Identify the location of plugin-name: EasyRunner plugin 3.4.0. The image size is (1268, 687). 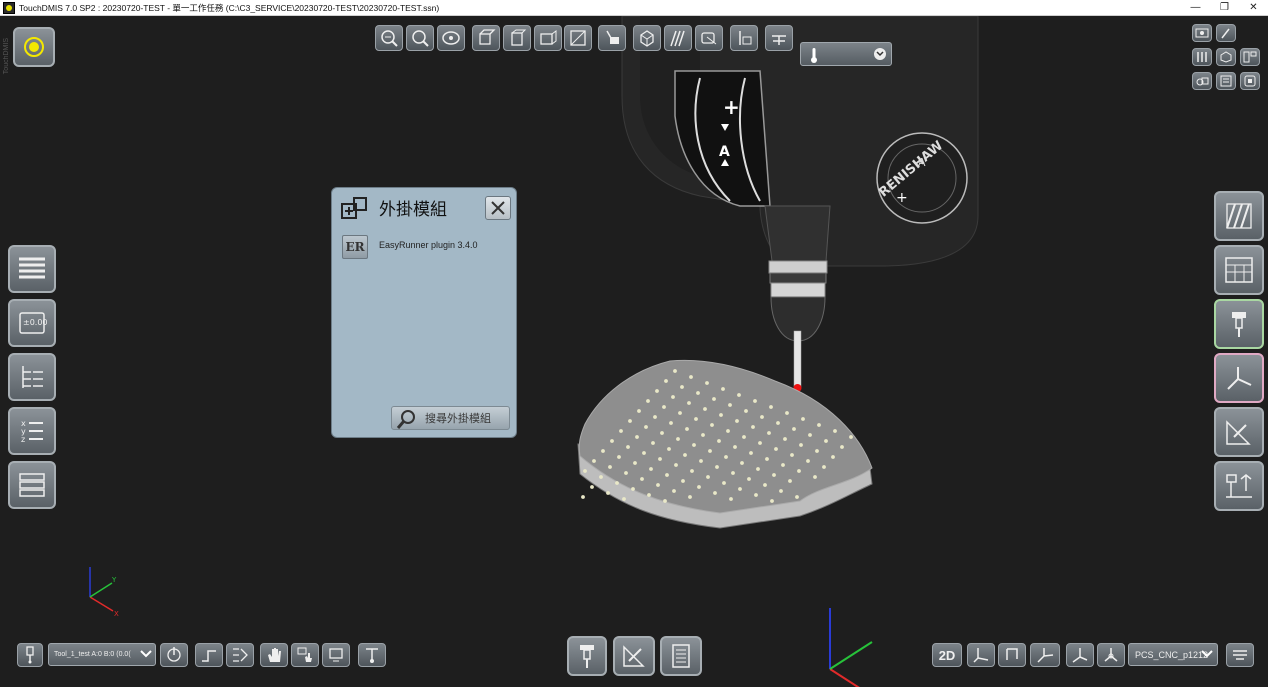
(428, 245).